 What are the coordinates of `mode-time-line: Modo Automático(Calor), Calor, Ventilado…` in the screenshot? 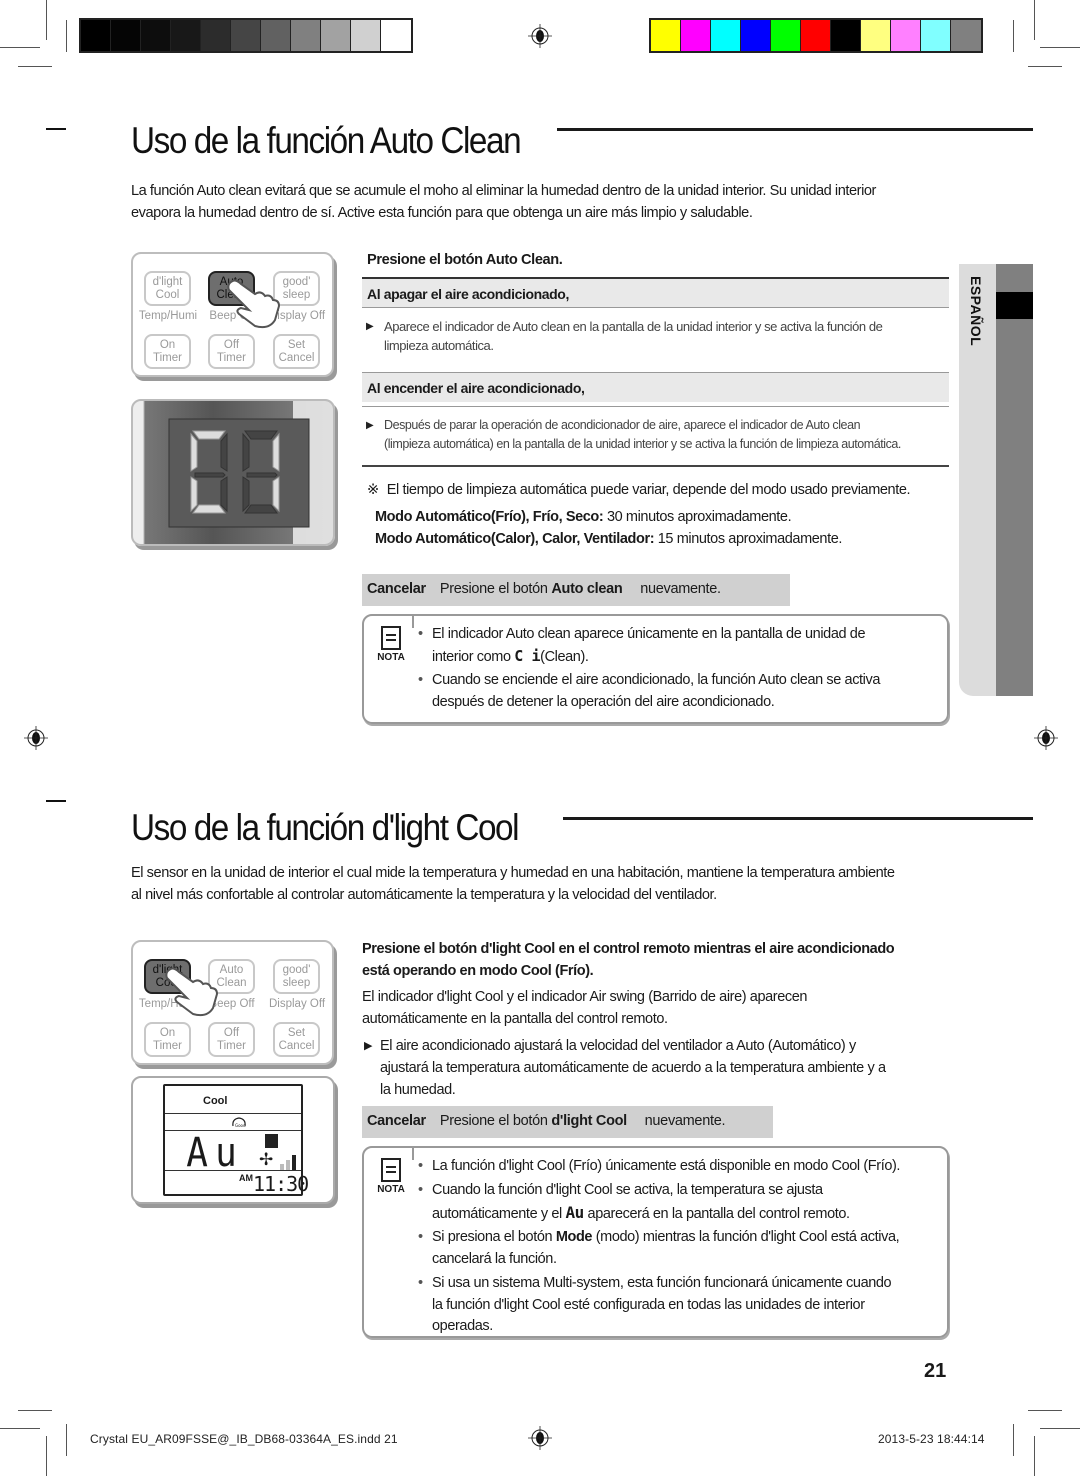 It's located at (609, 539).